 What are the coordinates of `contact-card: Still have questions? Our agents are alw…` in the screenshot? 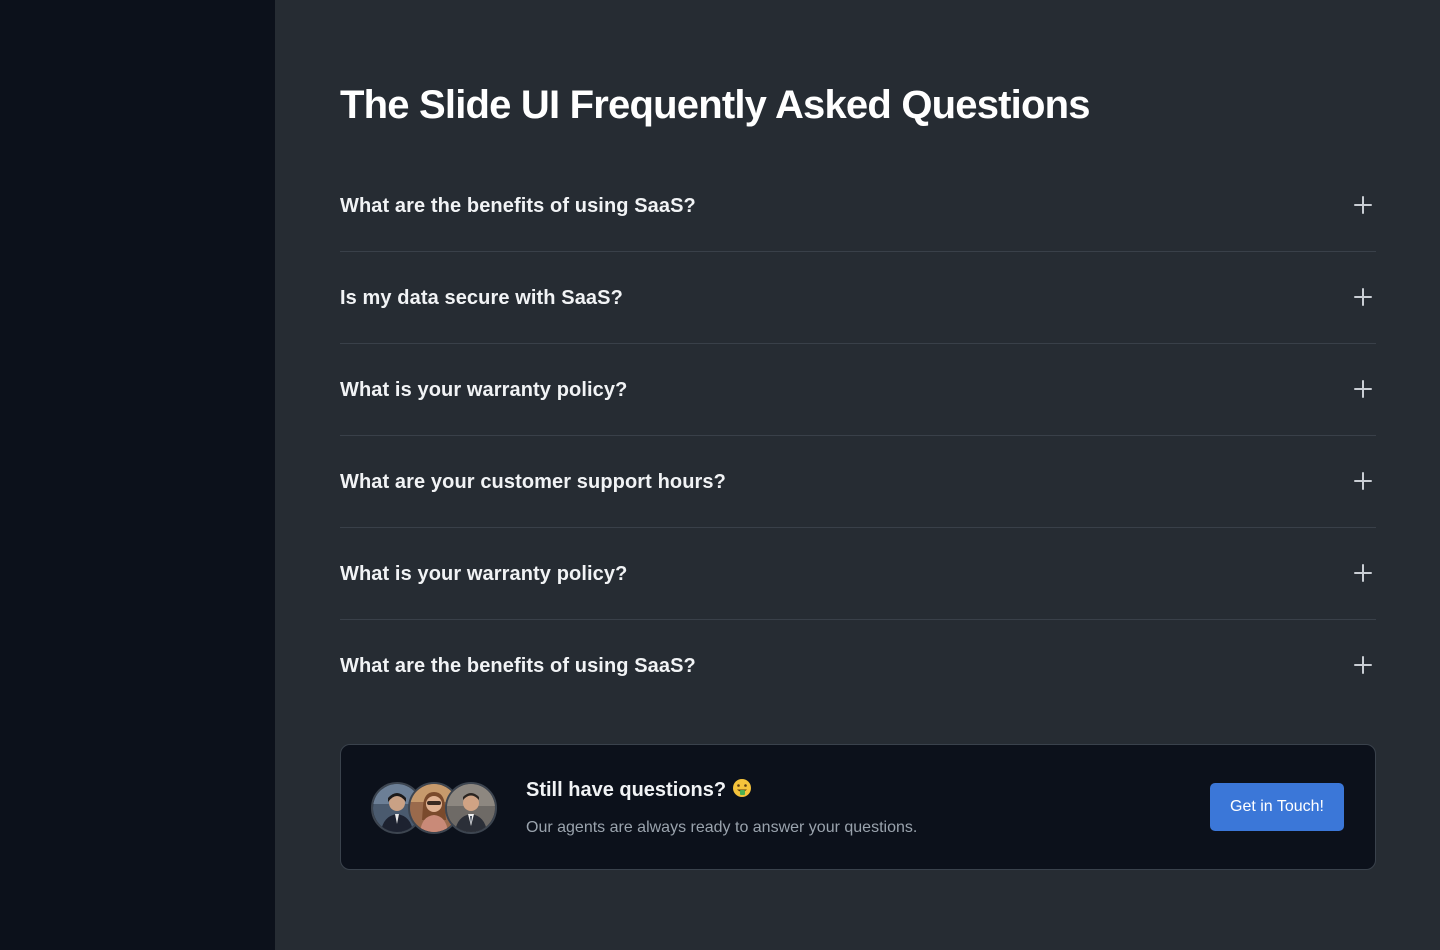 It's located at (858, 807).